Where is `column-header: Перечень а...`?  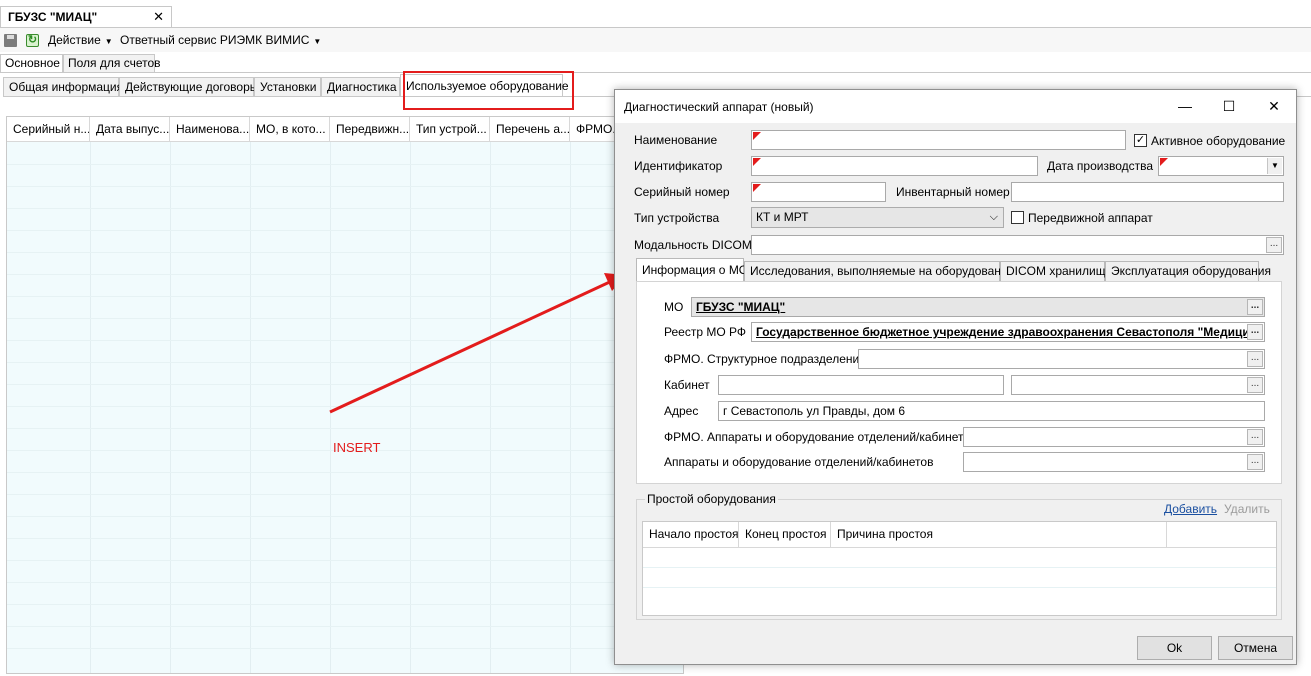 column-header: Перечень а... is located at coordinates (530, 129).